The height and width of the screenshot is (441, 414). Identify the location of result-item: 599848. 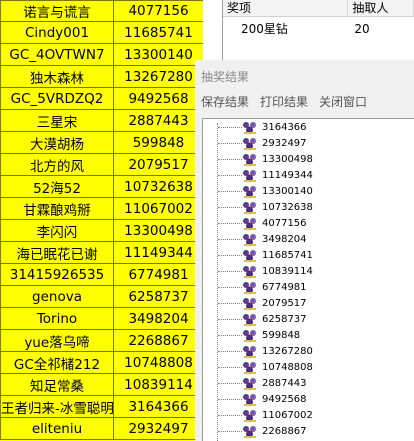
(308, 335).